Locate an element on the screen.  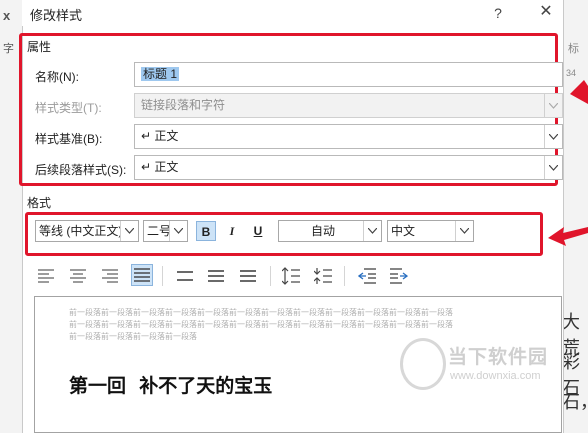
underline-button: U is located at coordinates (258, 231).